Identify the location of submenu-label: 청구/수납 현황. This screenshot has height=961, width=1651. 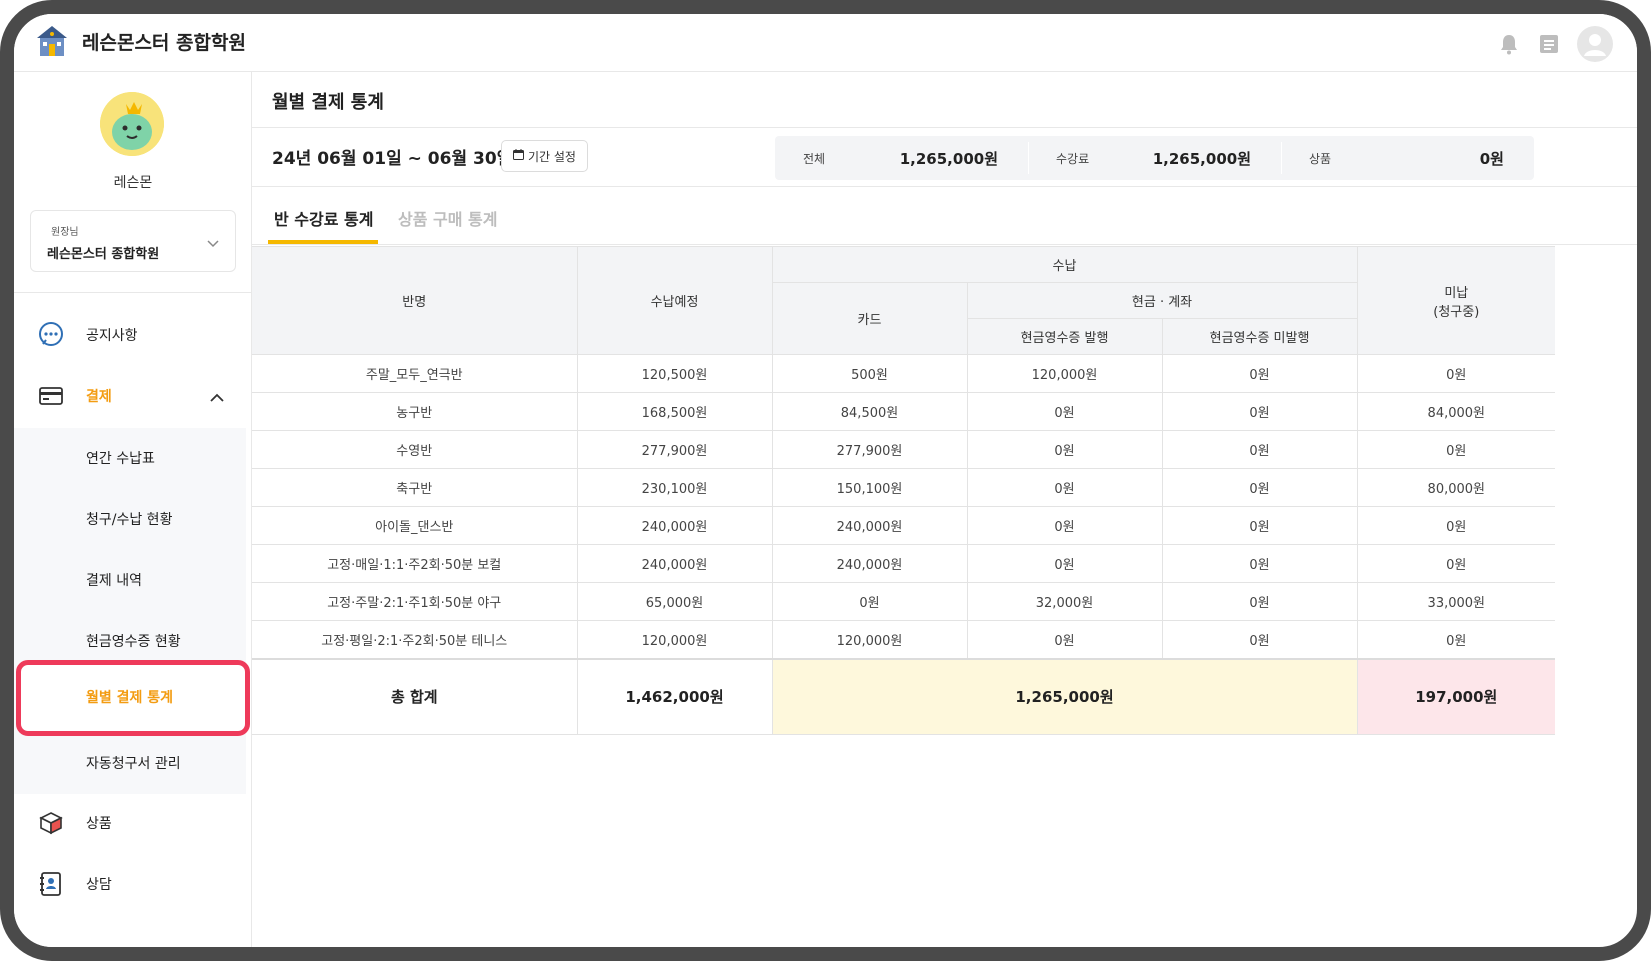
(129, 520).